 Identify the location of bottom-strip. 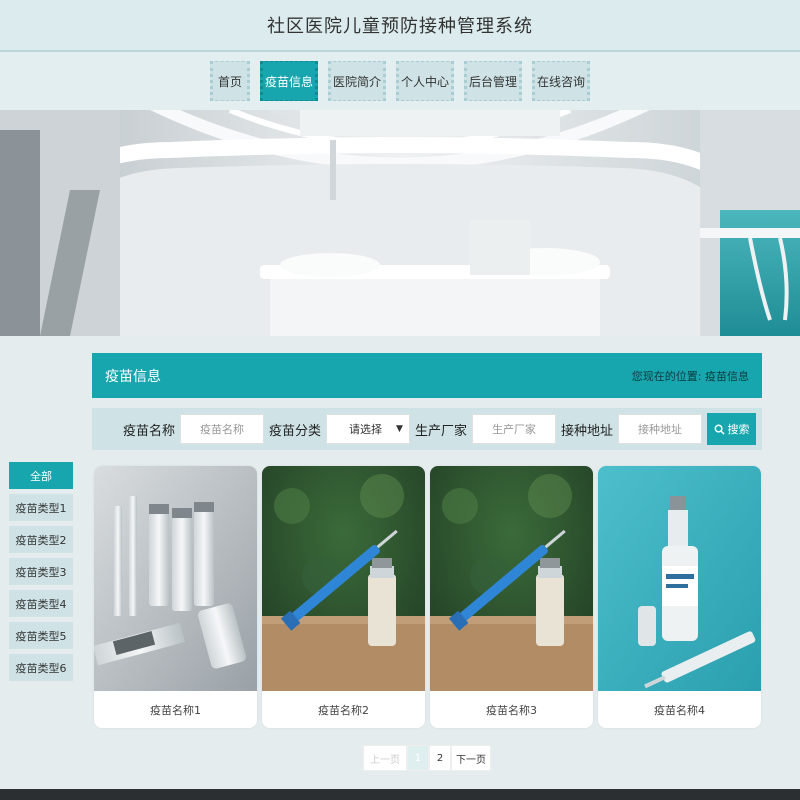
(400, 794).